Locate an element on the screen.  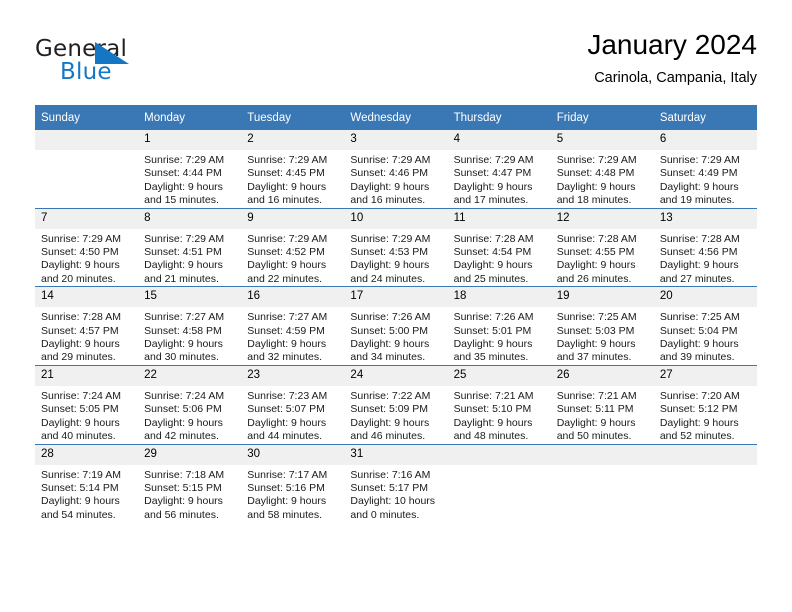
daylight-text-line2: and 19 minutes. is located at coordinates (697, 200).